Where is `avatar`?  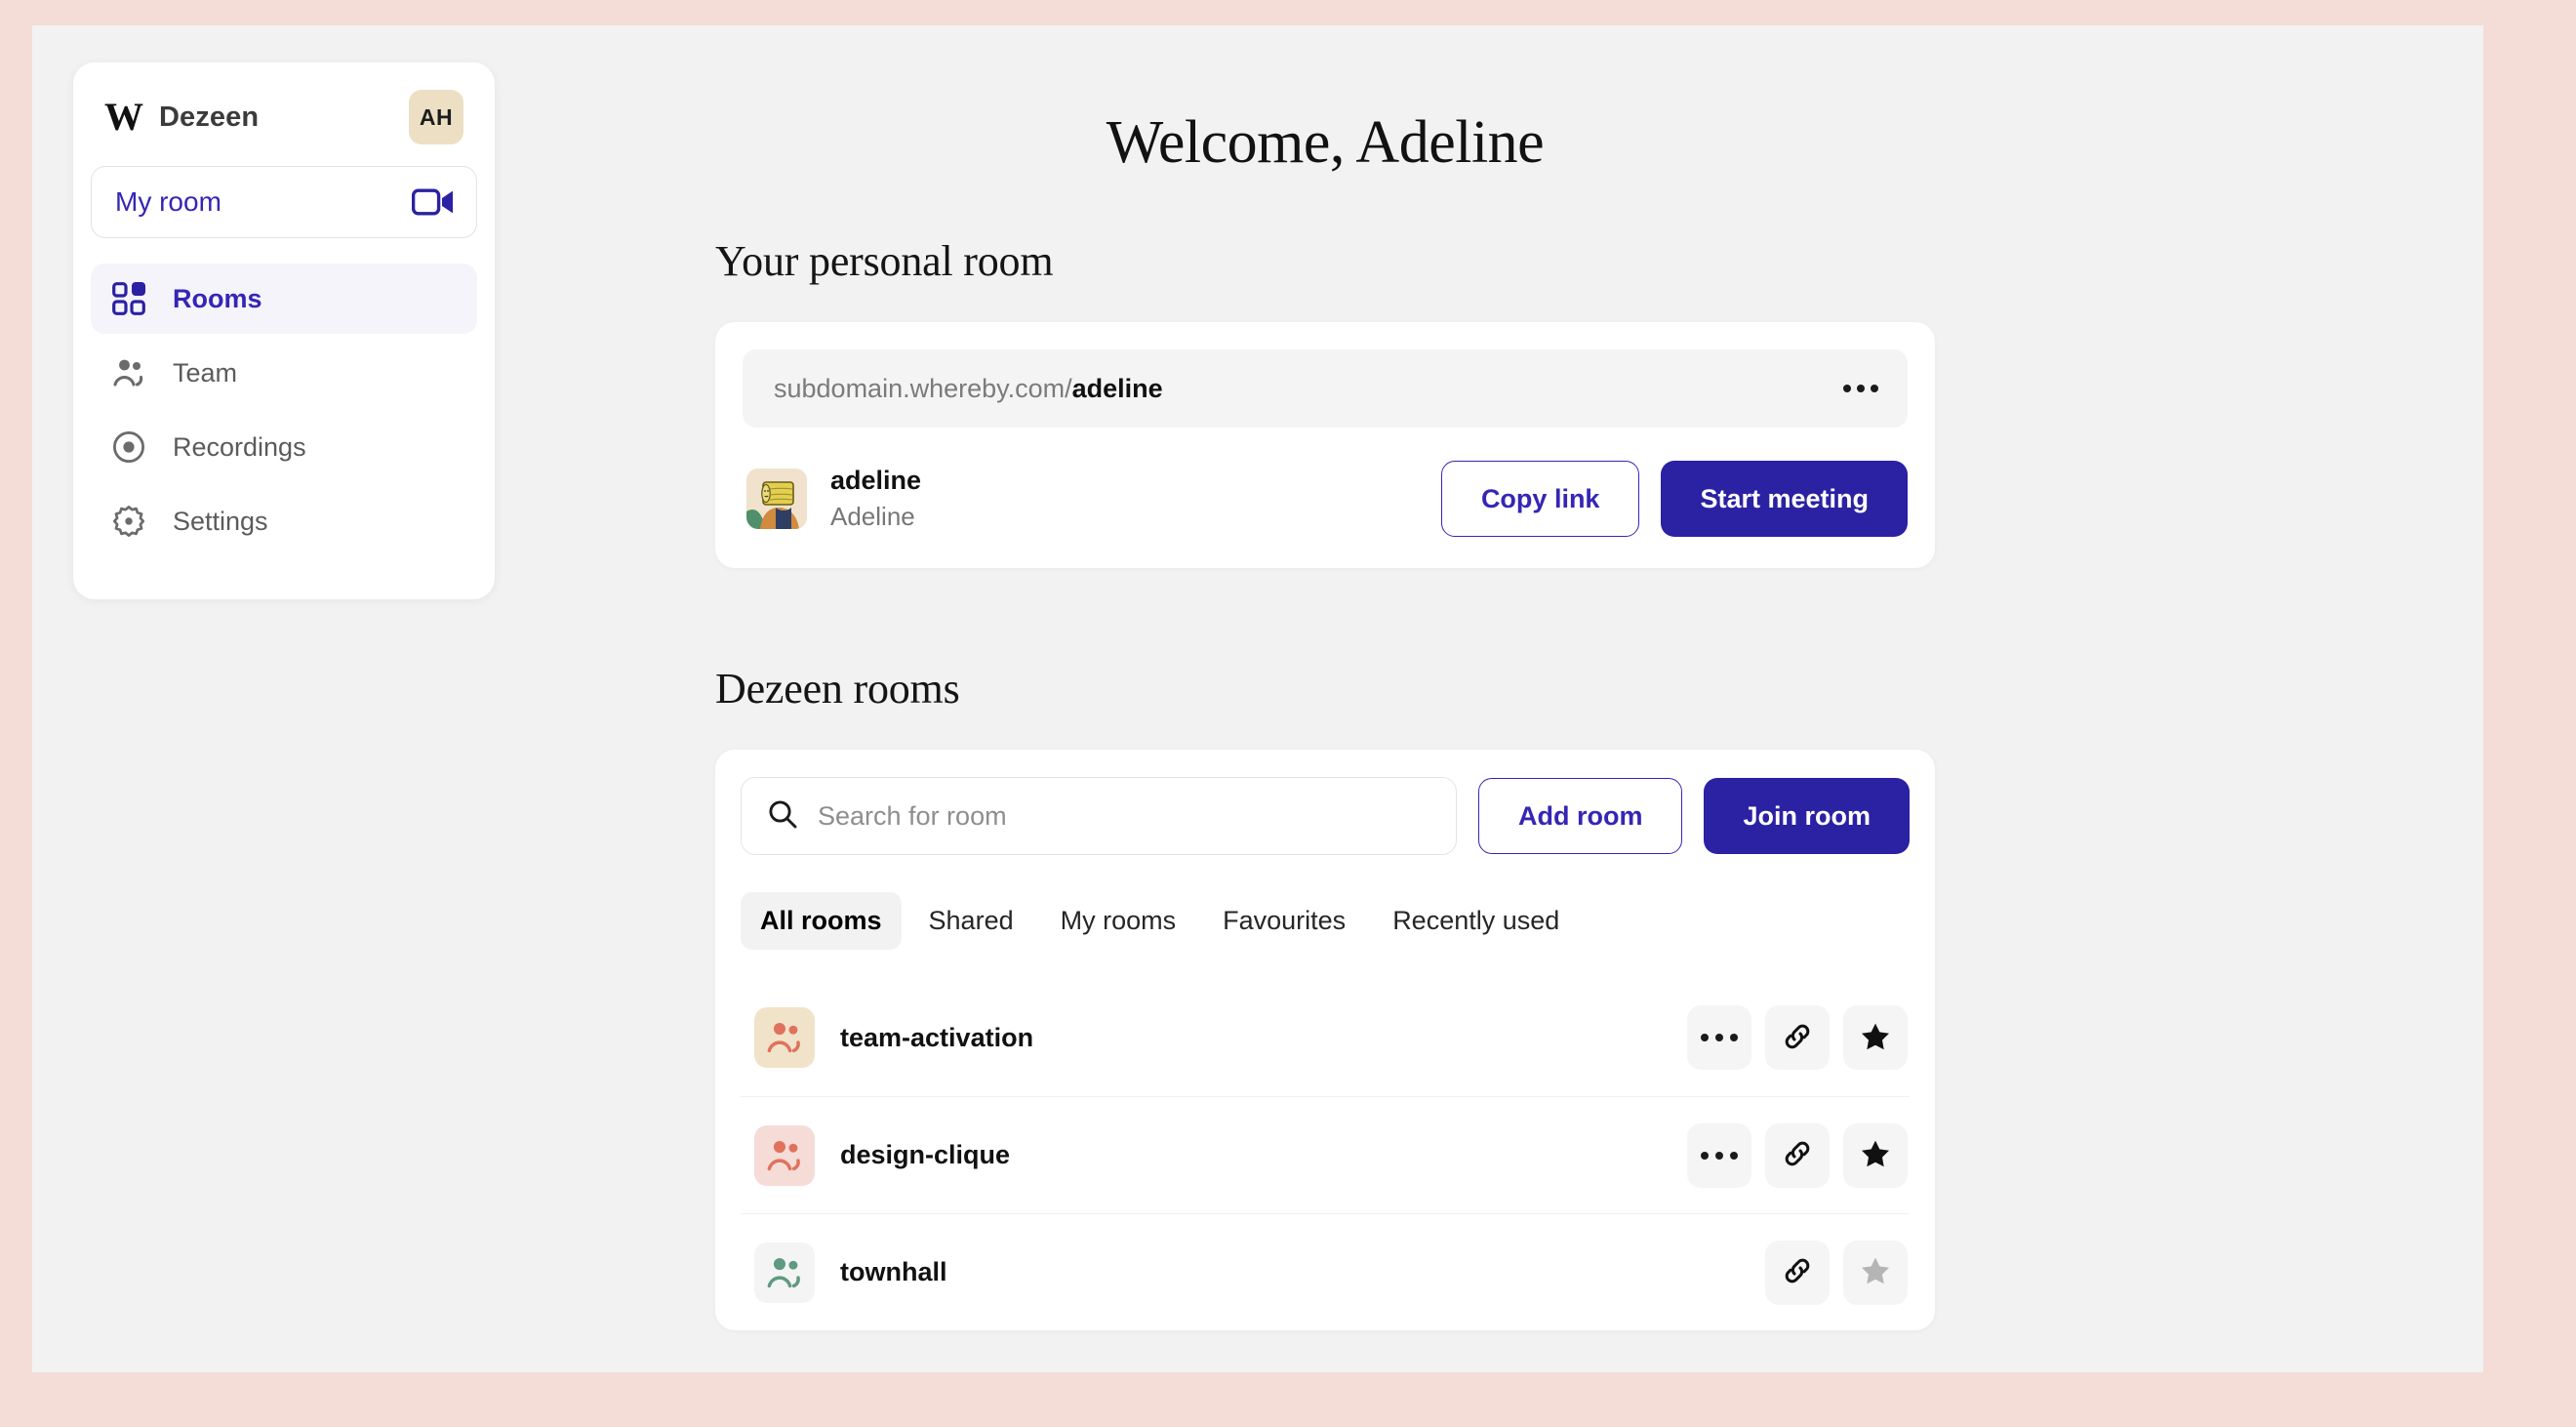
avatar is located at coordinates (776, 499).